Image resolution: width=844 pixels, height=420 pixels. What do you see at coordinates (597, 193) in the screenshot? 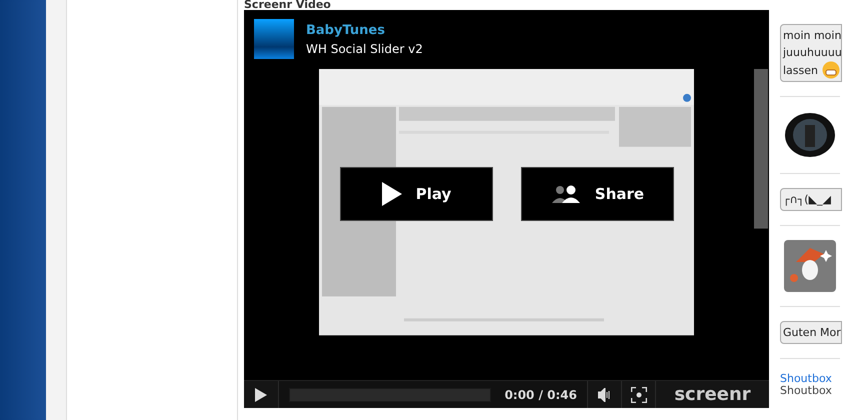
I see `share-button: Share` at bounding box center [597, 193].